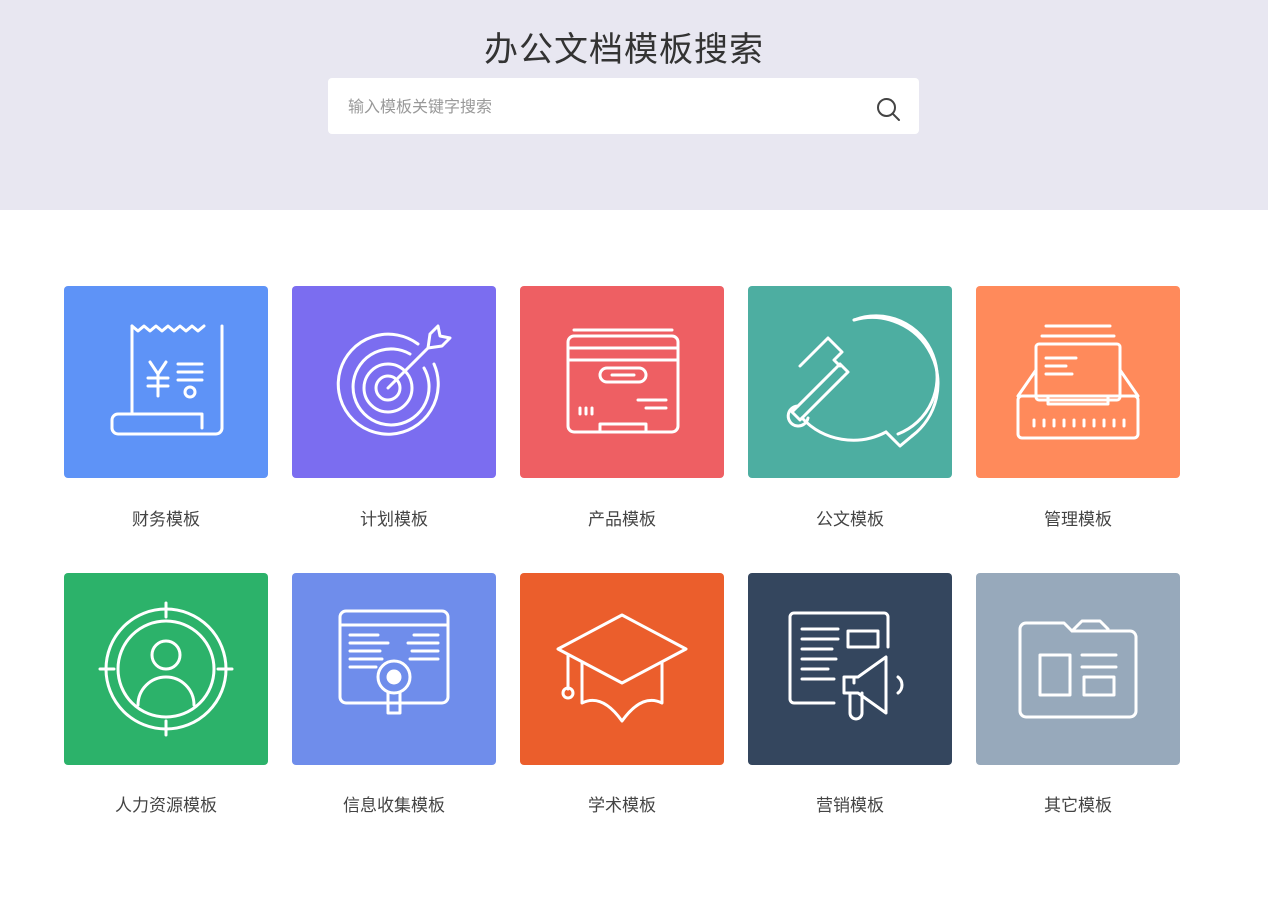 The height and width of the screenshot is (900, 1268). I want to click on category-label: 公文模板, so click(850, 517).